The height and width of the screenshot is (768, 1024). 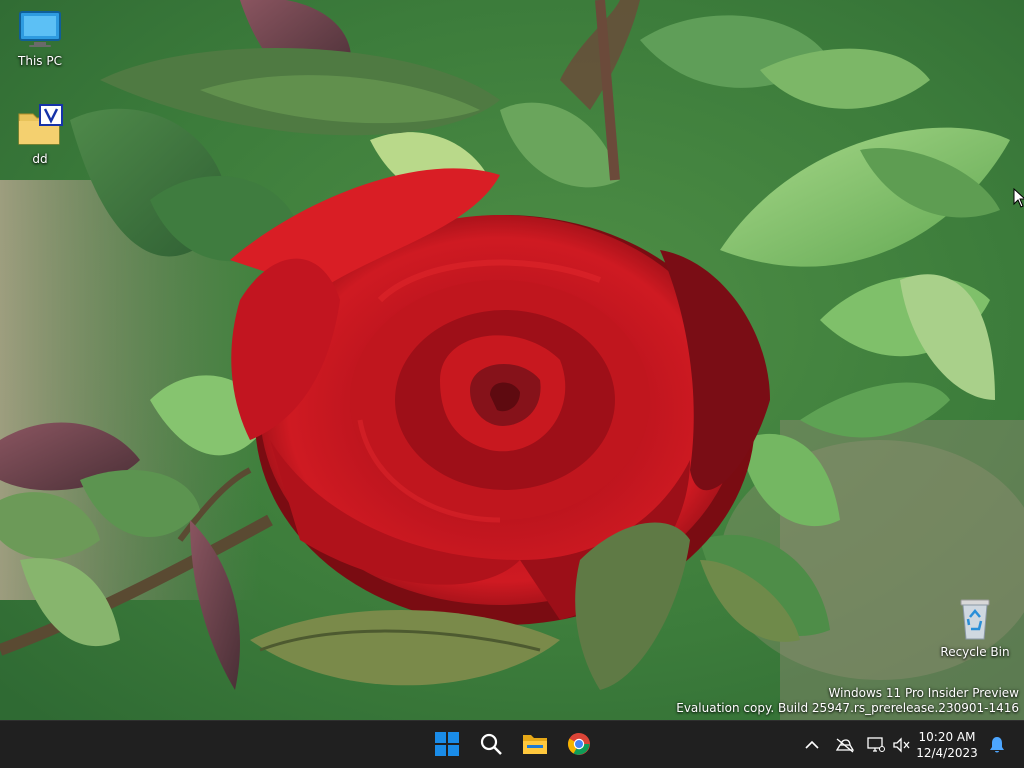 I want to click on chrome-icon, so click(x=579, y=744).